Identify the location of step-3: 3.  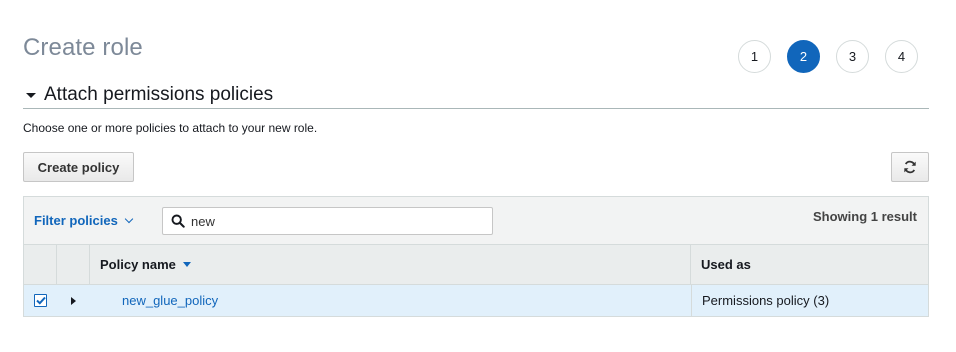
(852, 56).